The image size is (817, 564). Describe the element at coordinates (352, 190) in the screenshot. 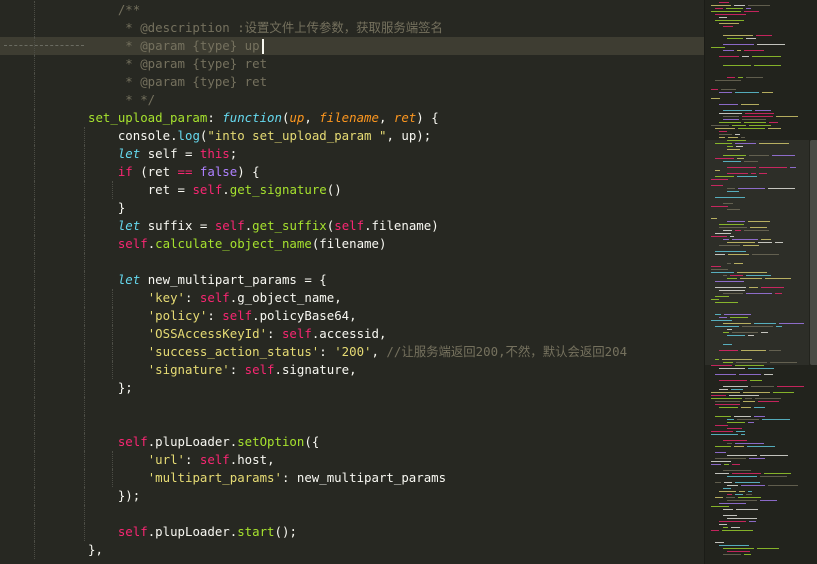

I see `code-line: ret = self.get_signature()` at that location.